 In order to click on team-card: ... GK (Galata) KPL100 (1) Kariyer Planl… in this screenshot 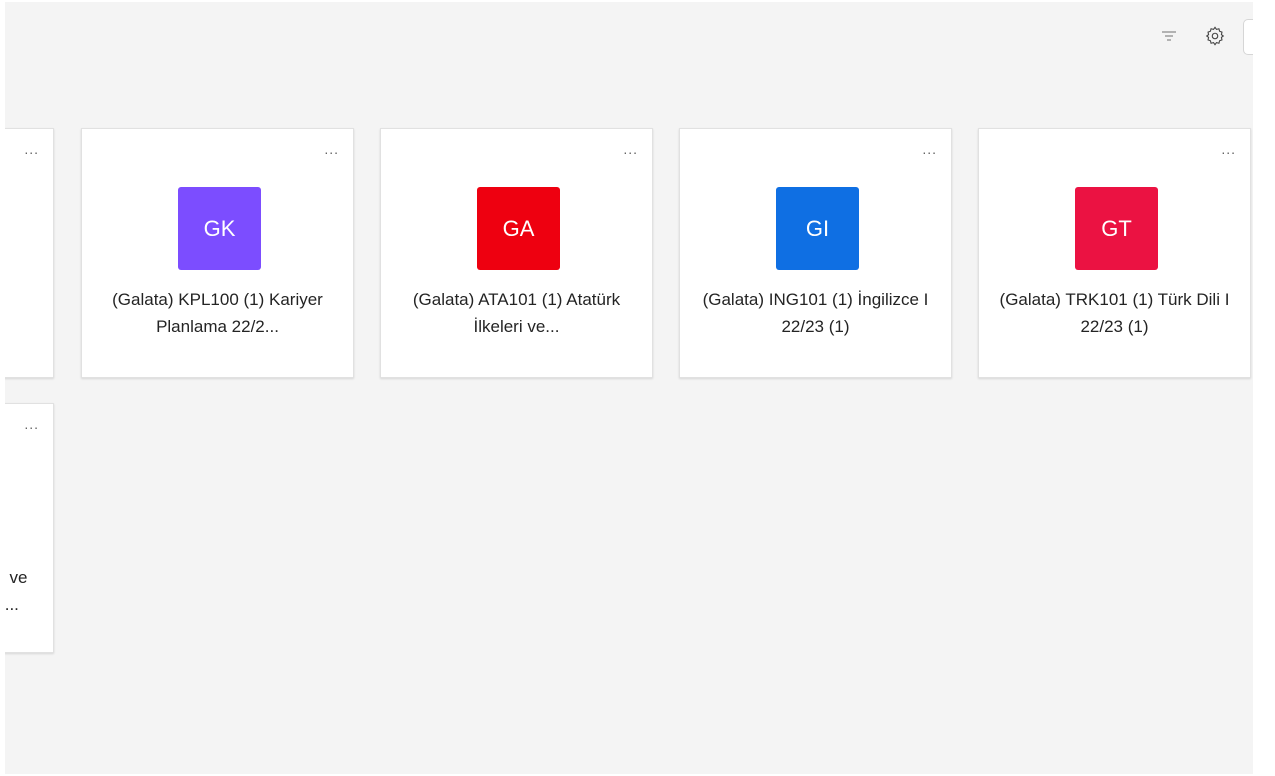, I will do `click(217, 253)`.